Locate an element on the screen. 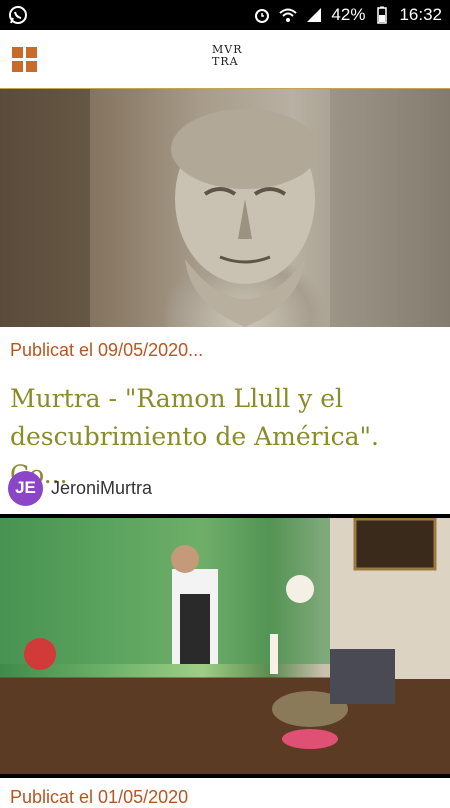 Image resolution: width=450 pixels, height=808 pixels. wifi-icon is located at coordinates (288, 15).